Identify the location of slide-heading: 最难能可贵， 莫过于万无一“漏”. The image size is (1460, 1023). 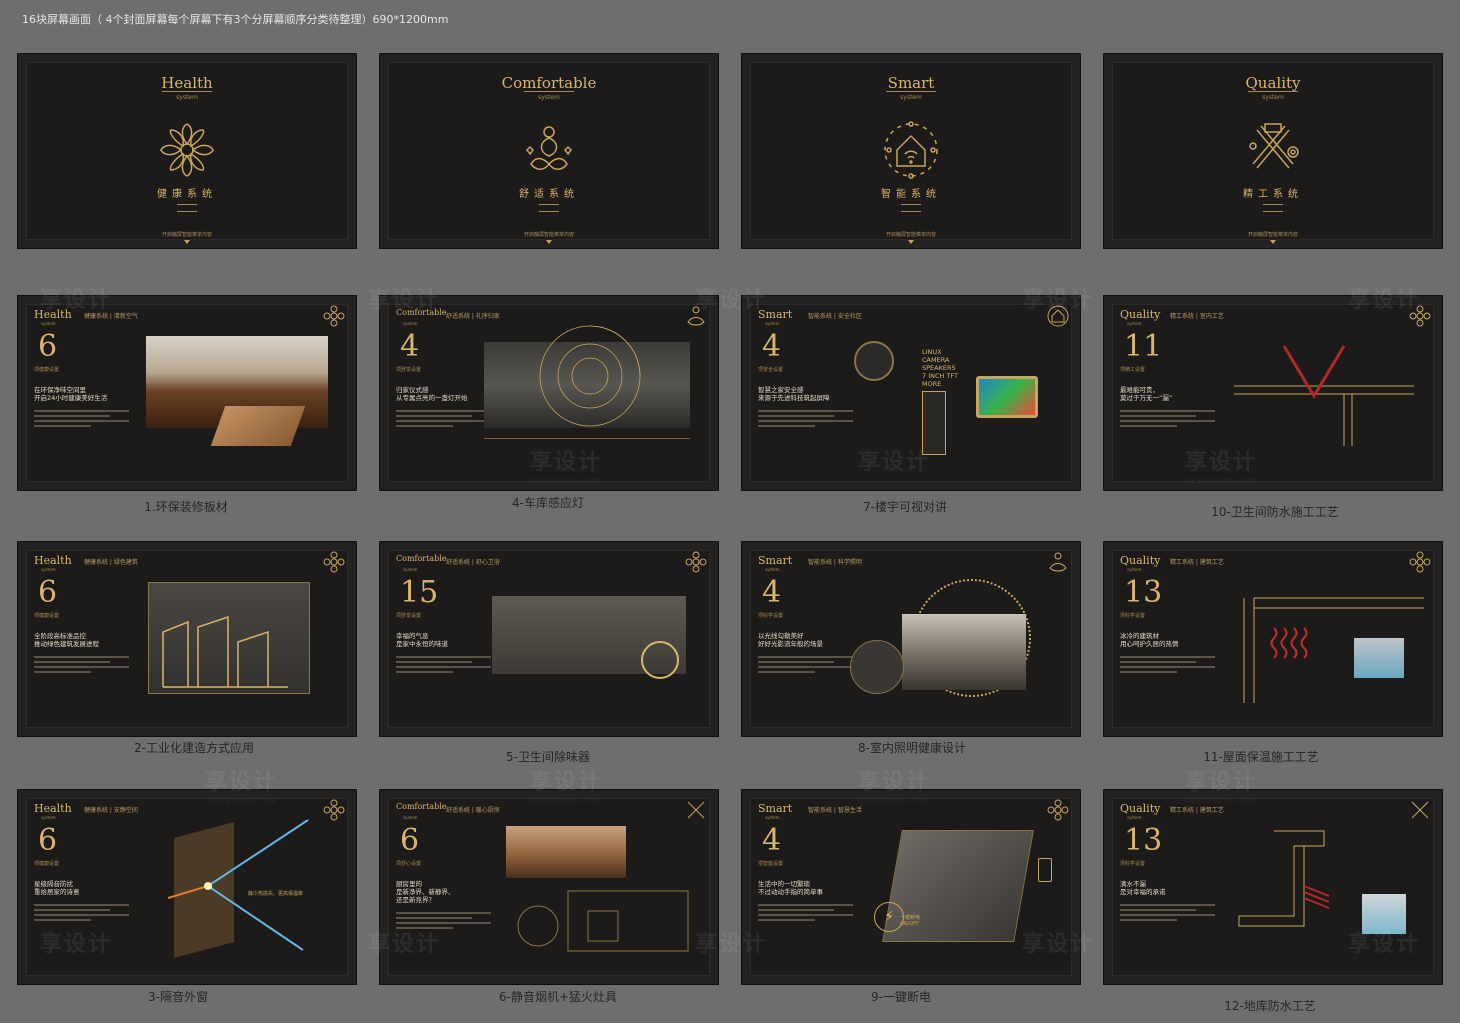
(1146, 394).